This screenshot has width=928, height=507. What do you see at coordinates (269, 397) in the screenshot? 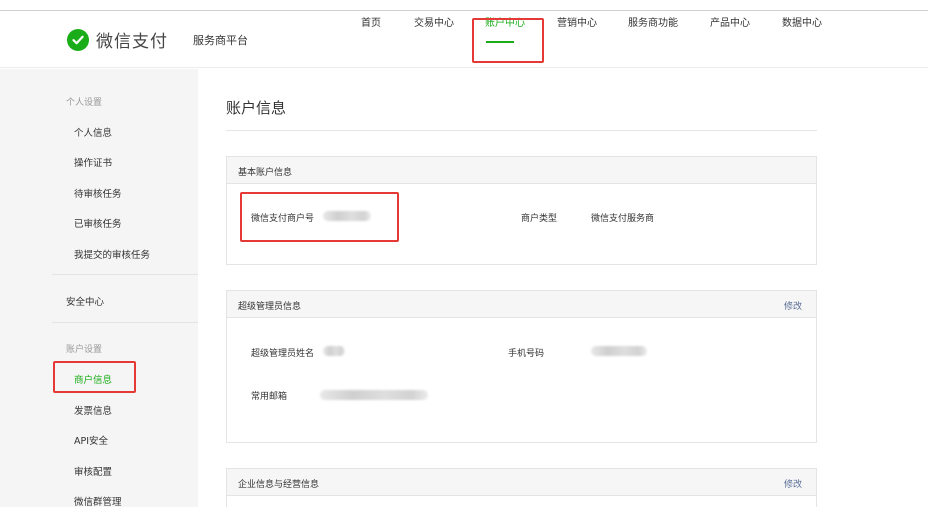
I see `email-label: 常用邮箱` at bounding box center [269, 397].